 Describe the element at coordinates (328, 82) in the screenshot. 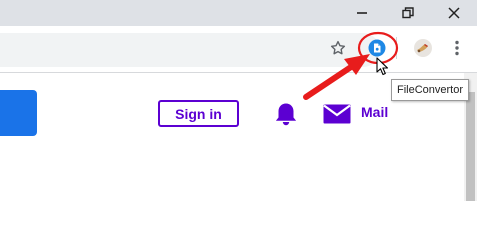

I see `annotation-arrow-shaft` at that location.